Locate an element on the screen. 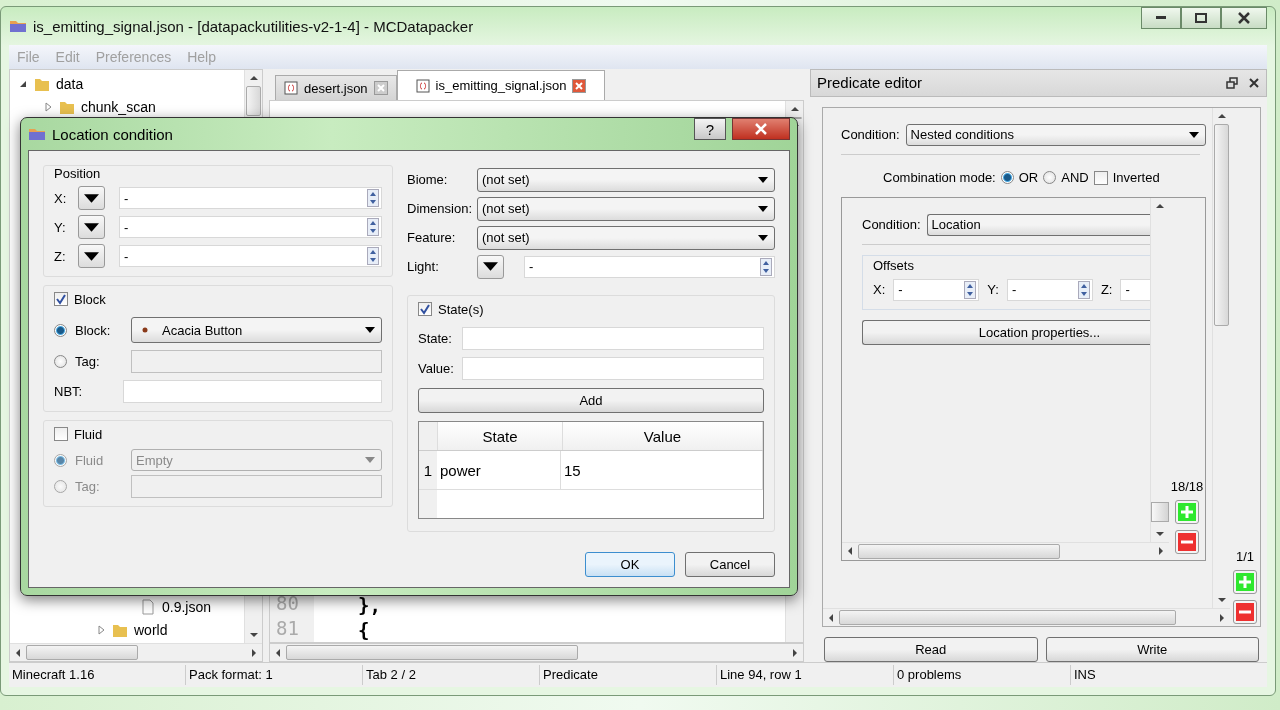  status-item: 0 problems is located at coordinates (982, 675).